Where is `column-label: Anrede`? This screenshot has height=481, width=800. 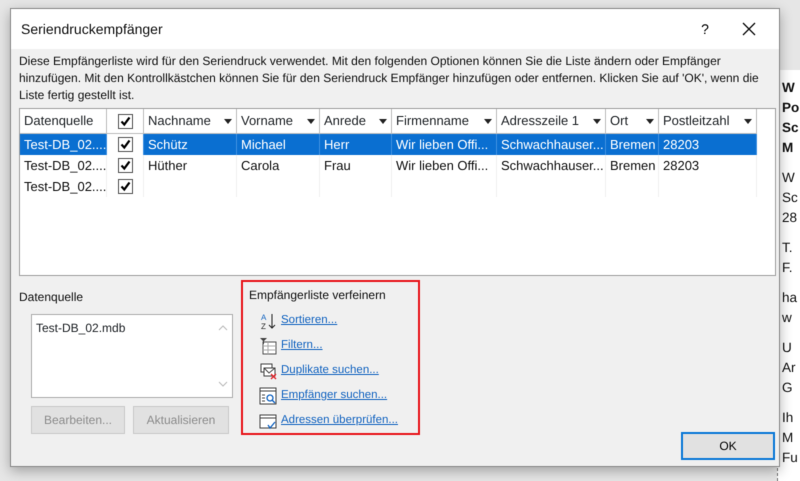
column-label: Anrede is located at coordinates (345, 121).